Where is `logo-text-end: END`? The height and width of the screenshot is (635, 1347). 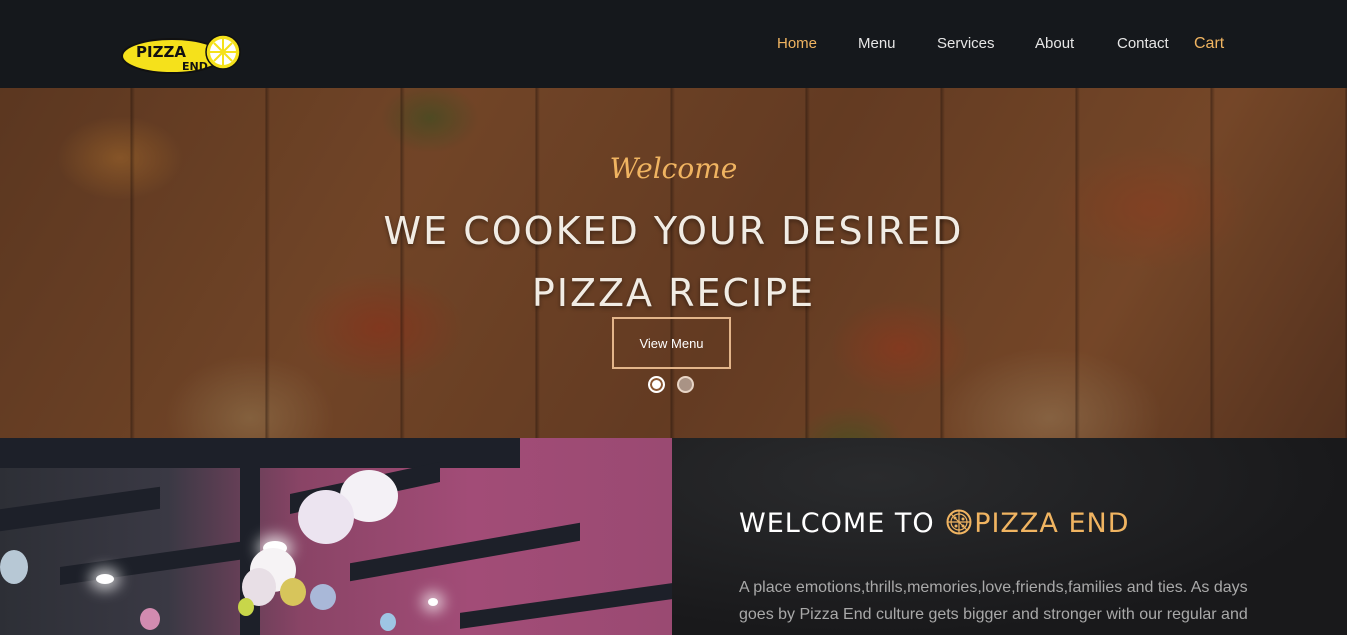 logo-text-end: END is located at coordinates (195, 66).